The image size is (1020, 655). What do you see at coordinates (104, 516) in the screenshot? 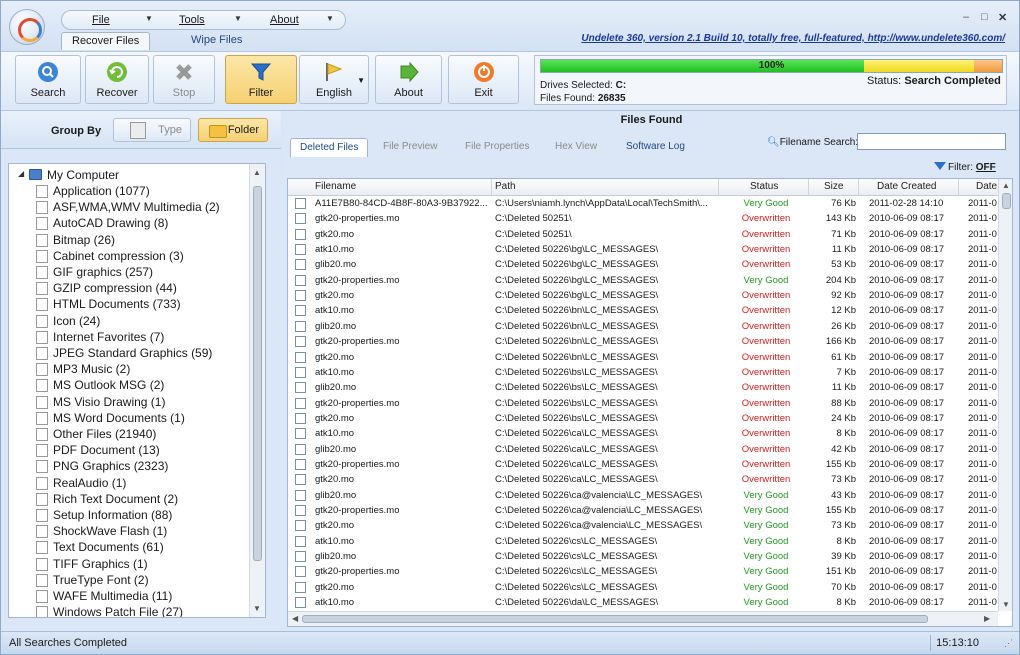
I see `tree-item: Setup Information (88)` at bounding box center [104, 516].